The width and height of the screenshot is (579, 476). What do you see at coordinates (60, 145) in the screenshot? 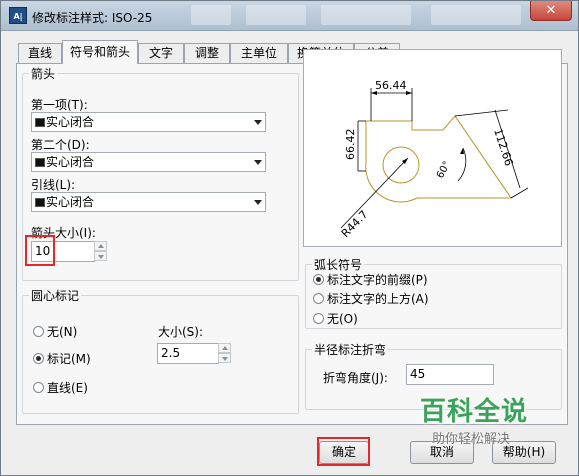
I see `second-arrow-label: 第二个(D):` at bounding box center [60, 145].